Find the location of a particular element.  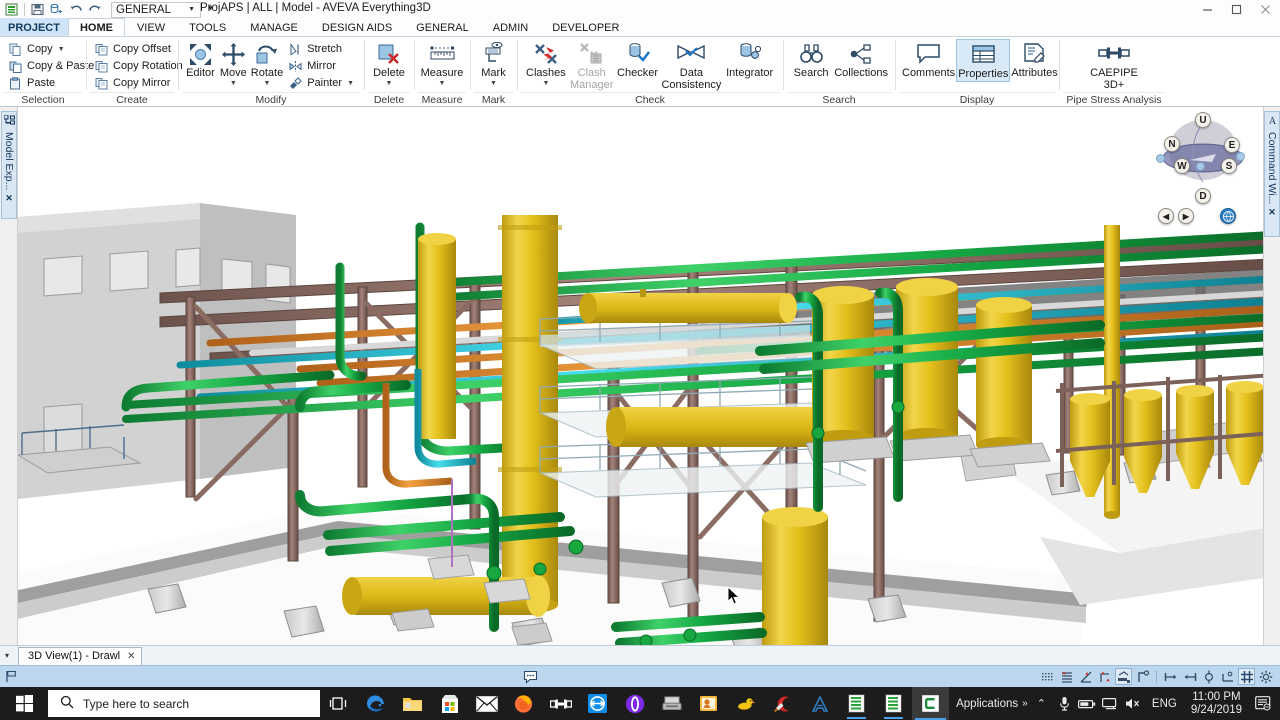

view-navigation-cube: U N E W S D ◀ ▶ is located at coordinates (1203, 167).